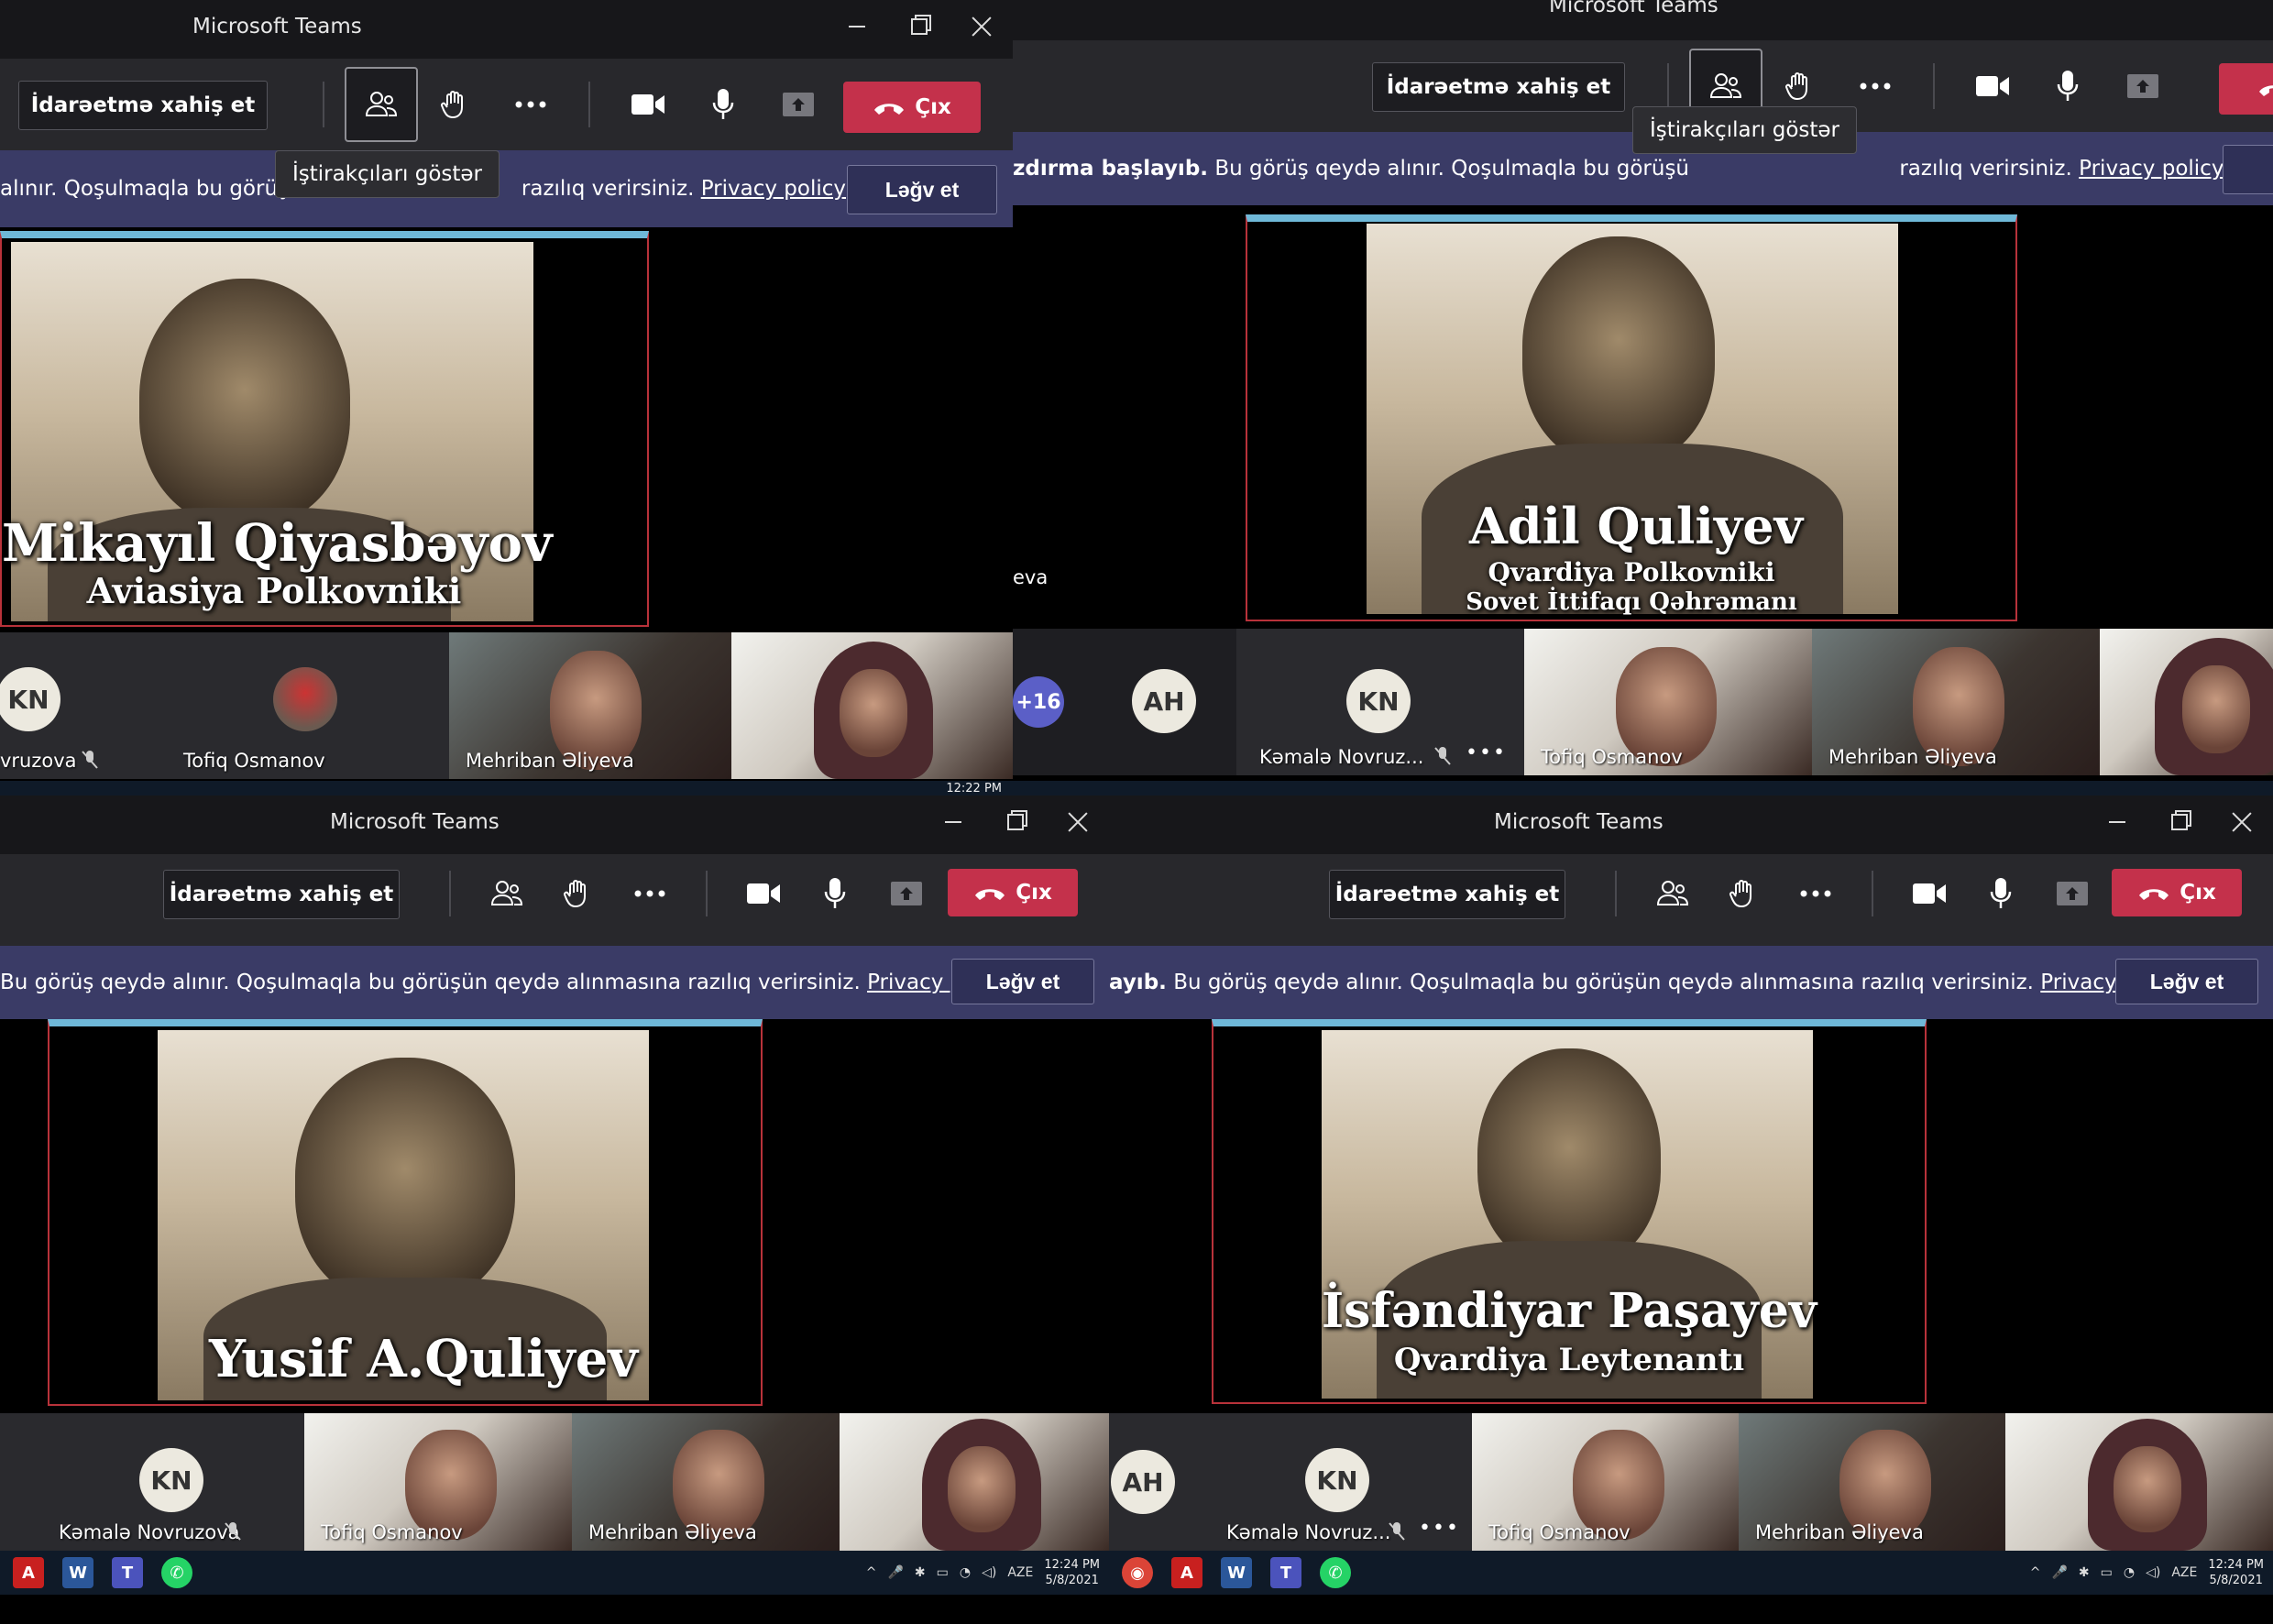 The width and height of the screenshot is (2273, 1624). I want to click on taskbar, so click(1643, 788).